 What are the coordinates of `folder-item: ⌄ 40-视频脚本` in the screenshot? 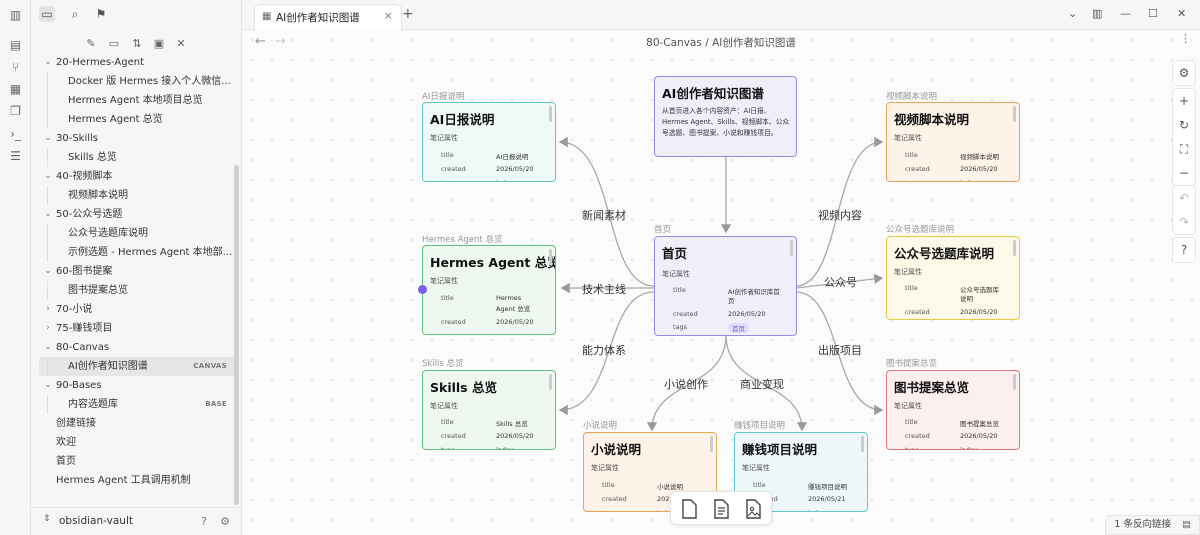 It's located at (137, 176).